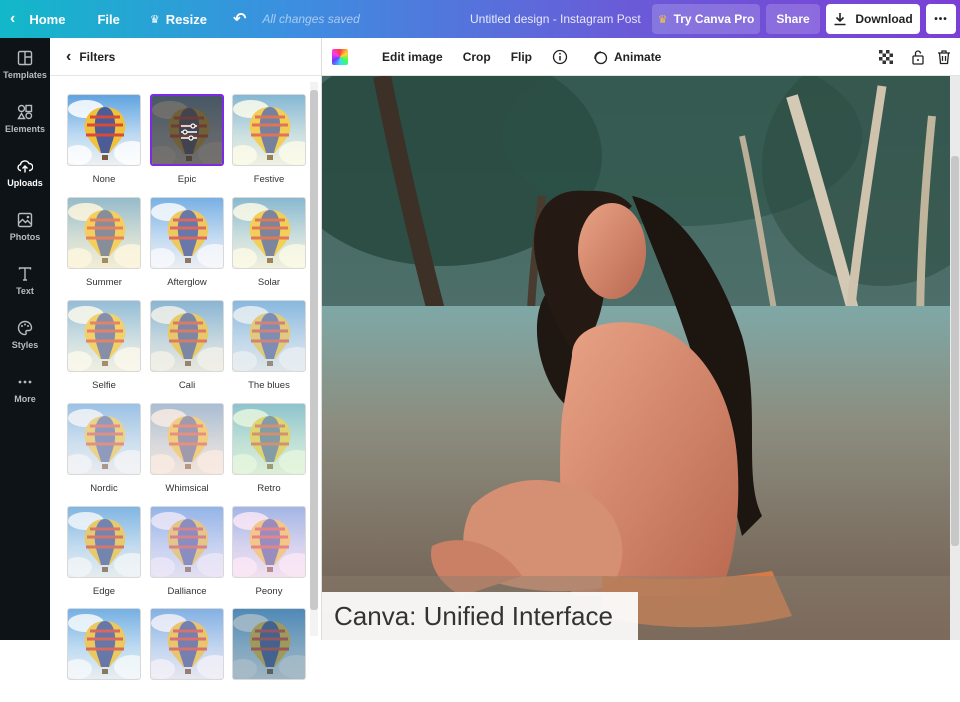 The width and height of the screenshot is (960, 702). I want to click on filter-option-edge: Edge, so click(104, 553).